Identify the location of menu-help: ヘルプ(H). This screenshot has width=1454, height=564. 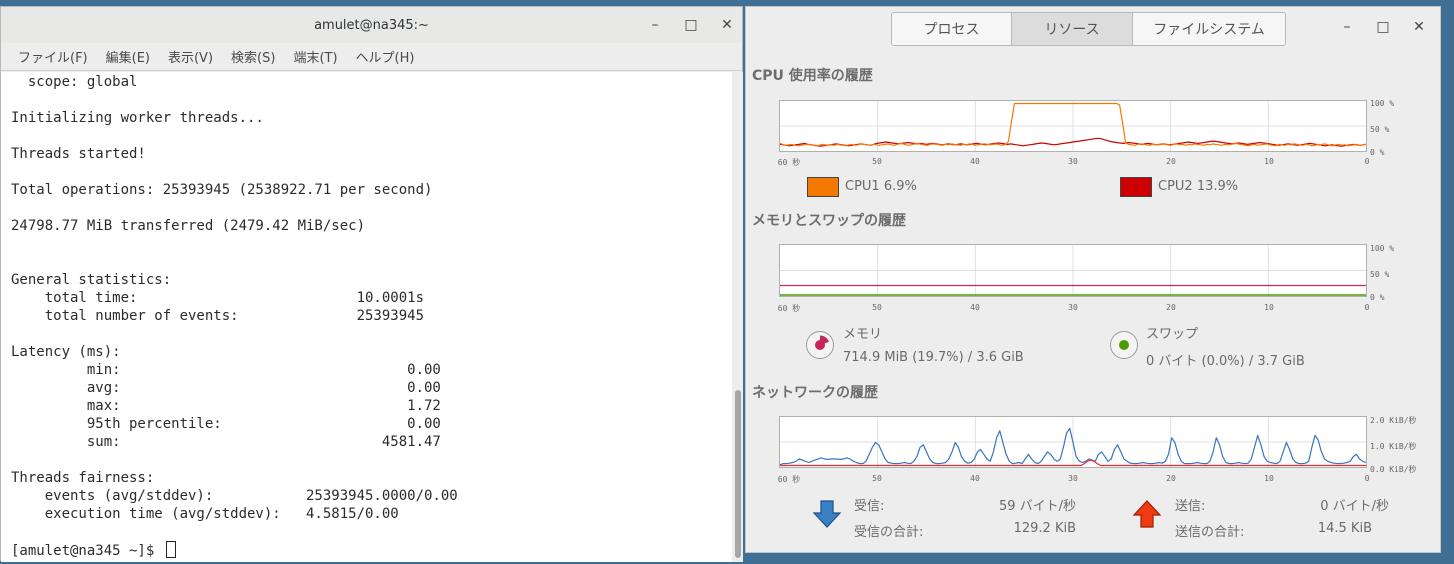
(385, 56).